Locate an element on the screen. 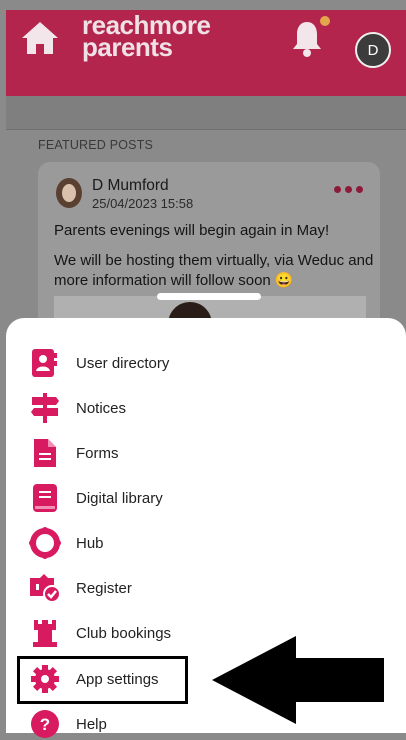 This screenshot has width=406, height=740. book-icon is located at coordinates (45, 498).